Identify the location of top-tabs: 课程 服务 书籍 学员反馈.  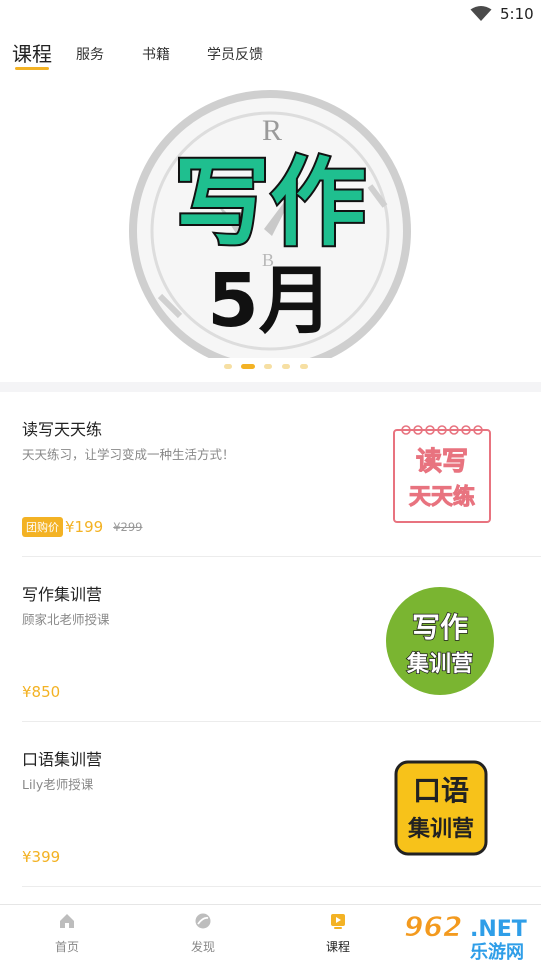
(270, 58).